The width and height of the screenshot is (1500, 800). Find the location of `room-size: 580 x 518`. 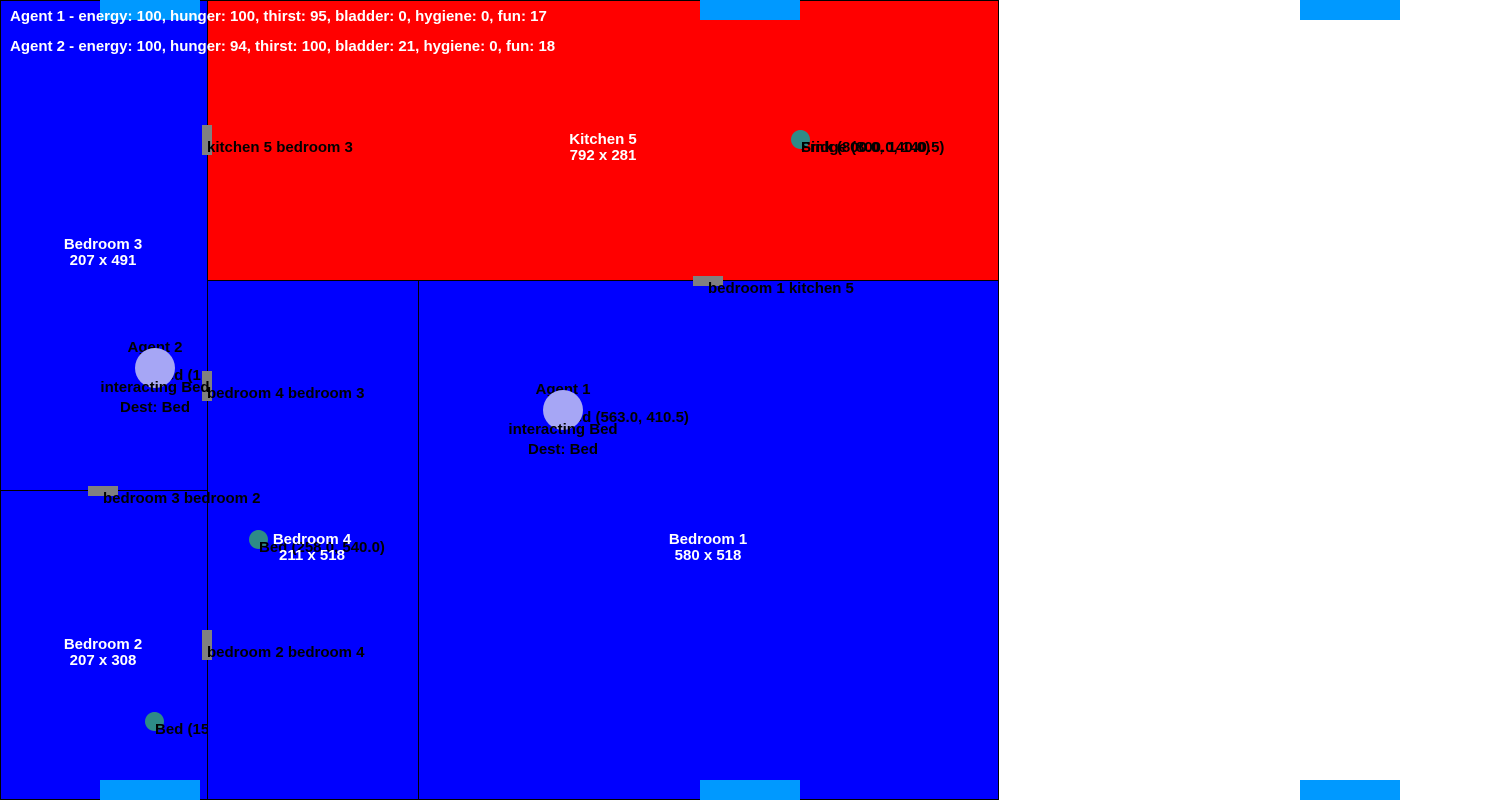

room-size: 580 x 518 is located at coordinates (708, 555).